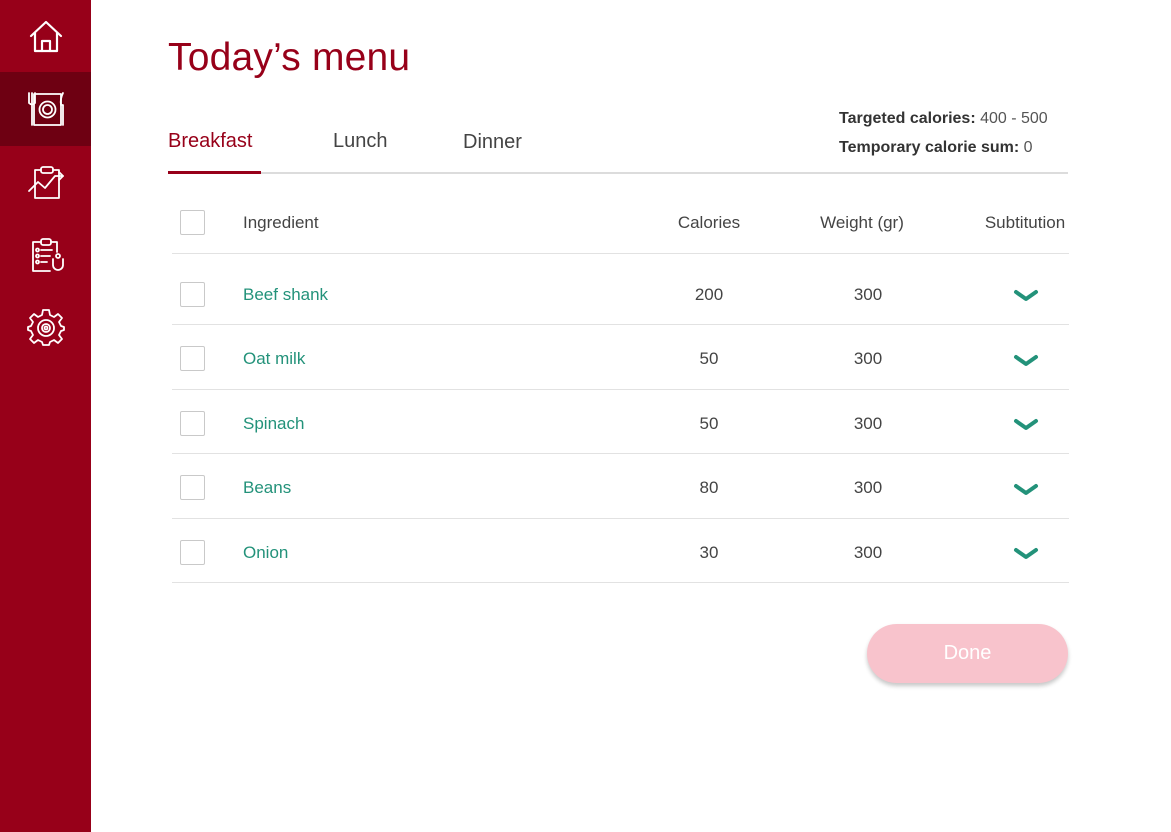  Describe the element at coordinates (709, 487) in the screenshot. I see `calories-value: 80` at that location.